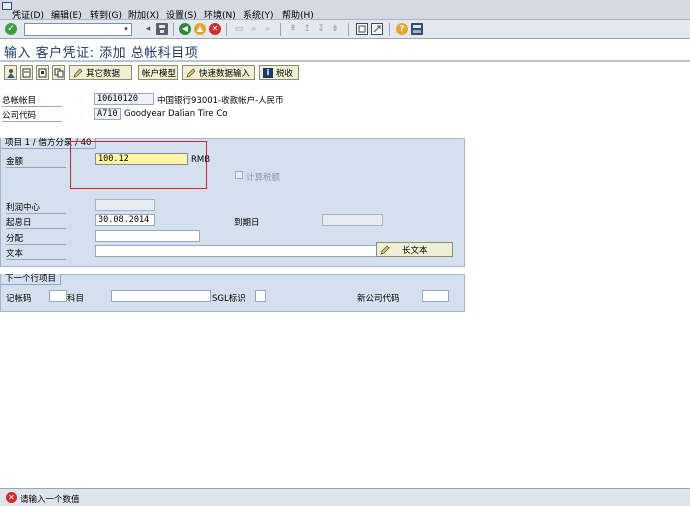 Image resolution: width=690 pixels, height=506 pixels. I want to click on find-next-icon: ⌕, so click(268, 29).